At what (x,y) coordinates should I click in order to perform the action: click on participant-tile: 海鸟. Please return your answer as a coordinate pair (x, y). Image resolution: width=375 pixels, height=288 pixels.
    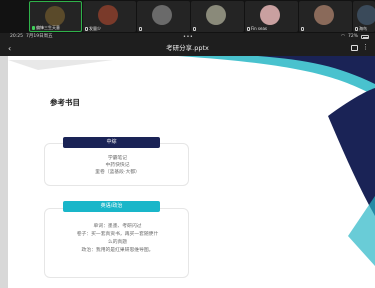
    Looking at the image, I should click on (364, 16).